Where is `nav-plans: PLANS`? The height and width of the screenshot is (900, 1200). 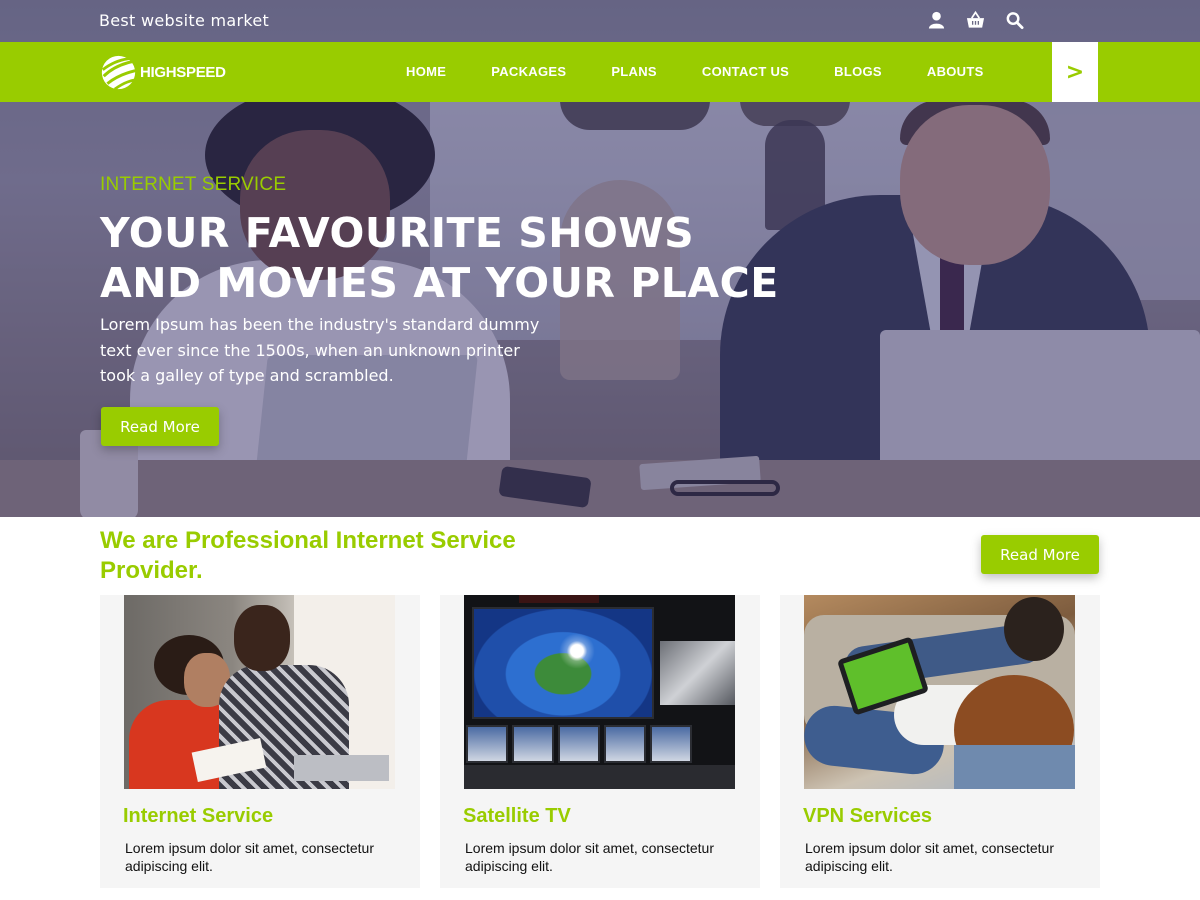 nav-plans: PLANS is located at coordinates (634, 71).